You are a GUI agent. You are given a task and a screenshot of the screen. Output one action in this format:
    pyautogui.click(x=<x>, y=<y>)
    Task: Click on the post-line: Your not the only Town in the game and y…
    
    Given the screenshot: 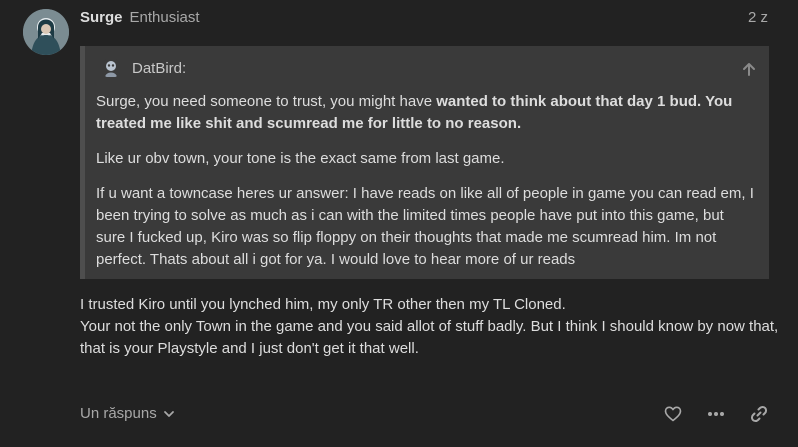 What is the action you would take?
    pyautogui.click(x=429, y=337)
    